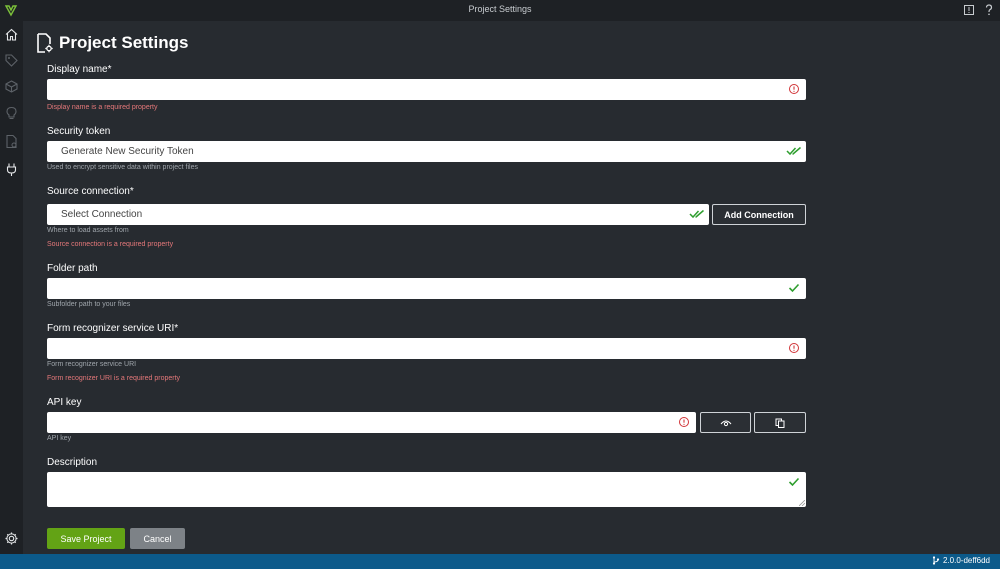 This screenshot has height=569, width=1000. I want to click on copy-icon, so click(780, 423).